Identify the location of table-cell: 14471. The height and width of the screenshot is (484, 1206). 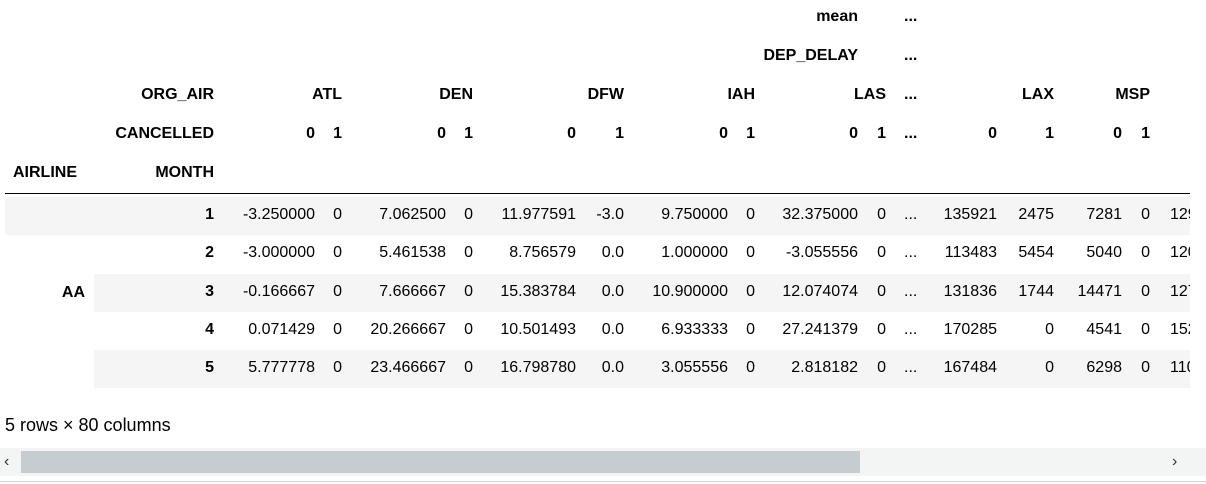
(1100, 291).